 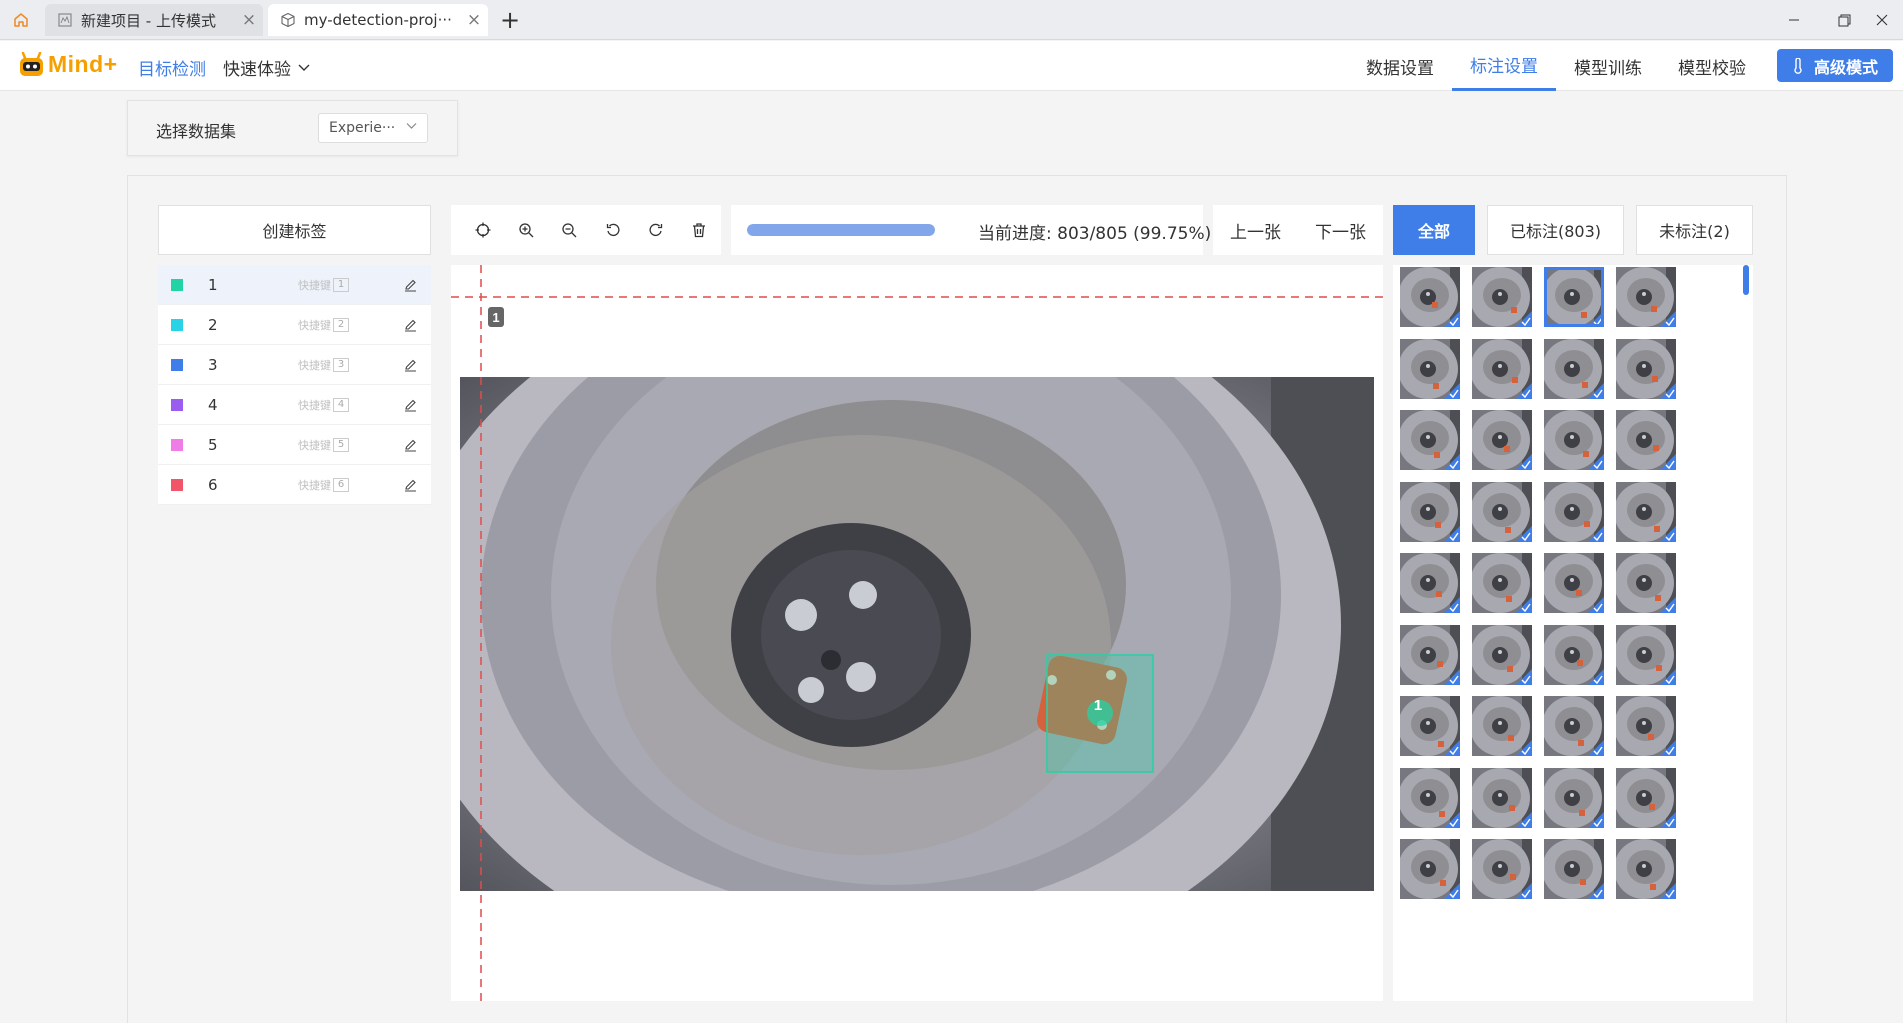 I want to click on minimize-icon, so click(x=1794, y=20).